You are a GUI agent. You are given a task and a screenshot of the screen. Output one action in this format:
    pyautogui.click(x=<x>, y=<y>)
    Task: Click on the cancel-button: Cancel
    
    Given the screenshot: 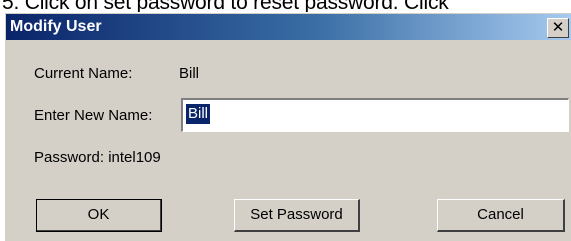 What is the action you would take?
    pyautogui.click(x=501, y=215)
    